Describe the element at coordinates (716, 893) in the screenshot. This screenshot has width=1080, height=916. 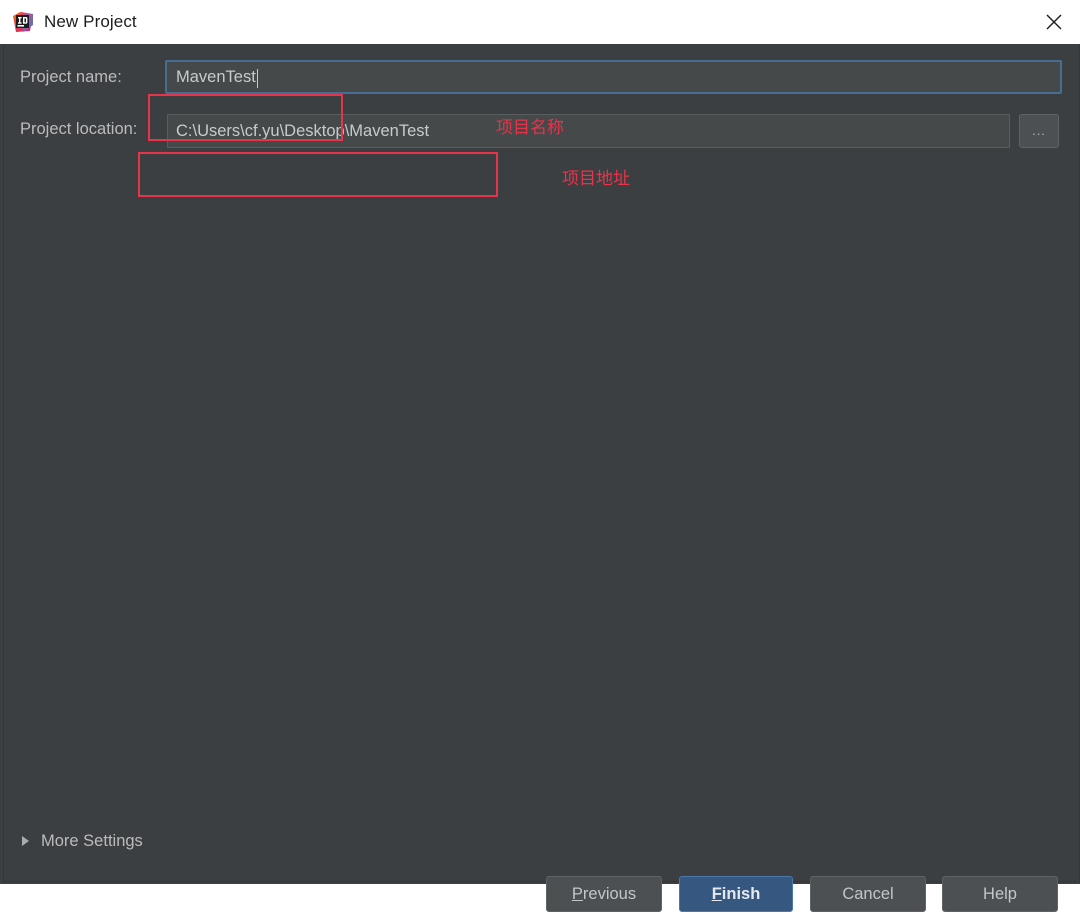
I see `finish-button-mnemonic: F` at that location.